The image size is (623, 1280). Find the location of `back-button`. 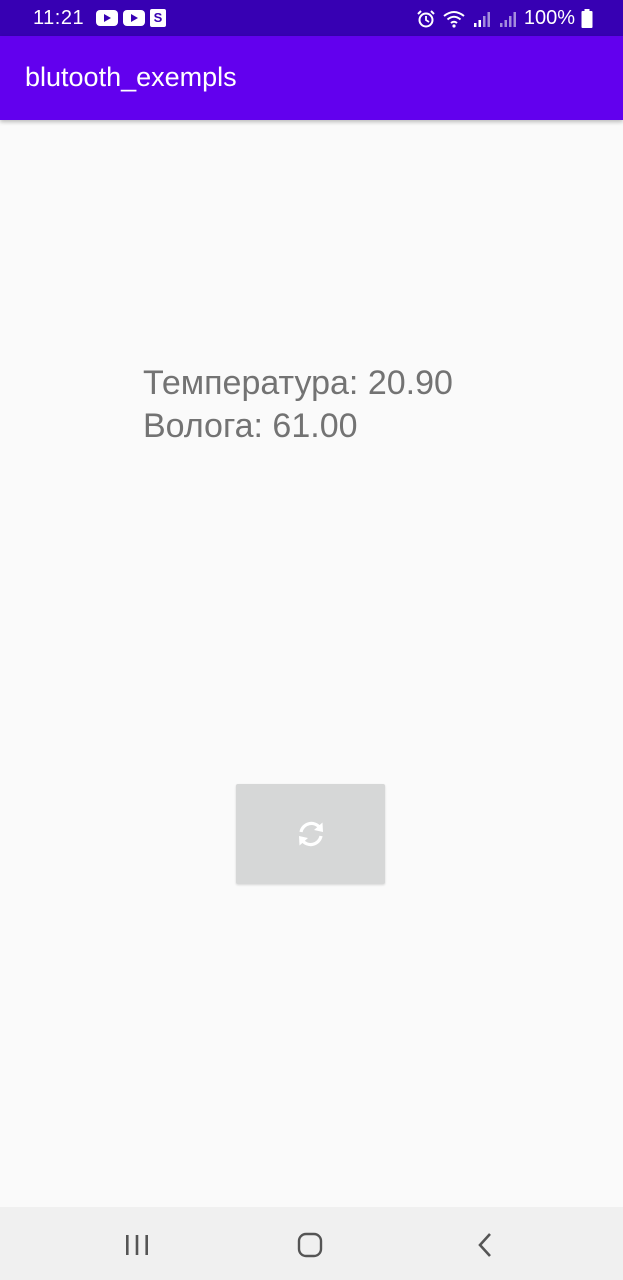

back-button is located at coordinates (485, 1245).